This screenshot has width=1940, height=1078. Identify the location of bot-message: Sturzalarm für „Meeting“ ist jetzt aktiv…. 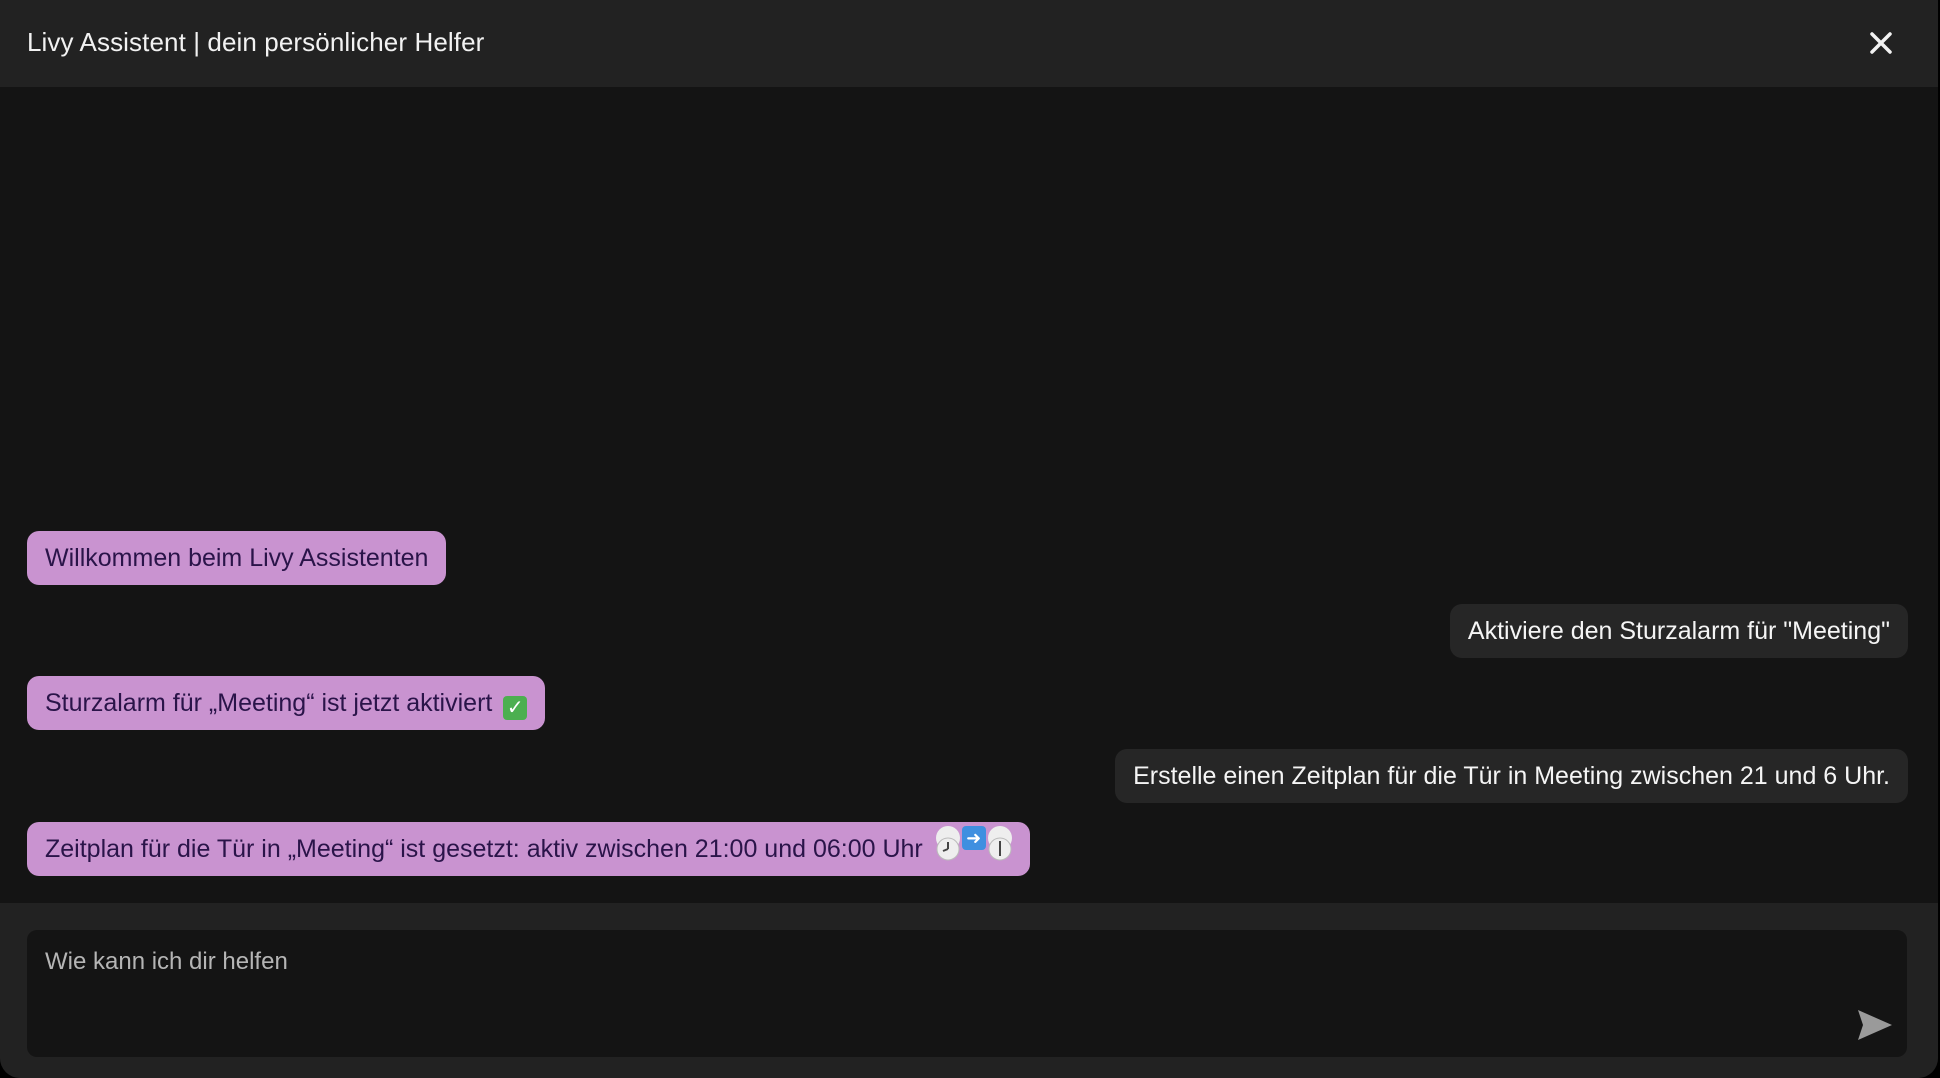
(286, 703).